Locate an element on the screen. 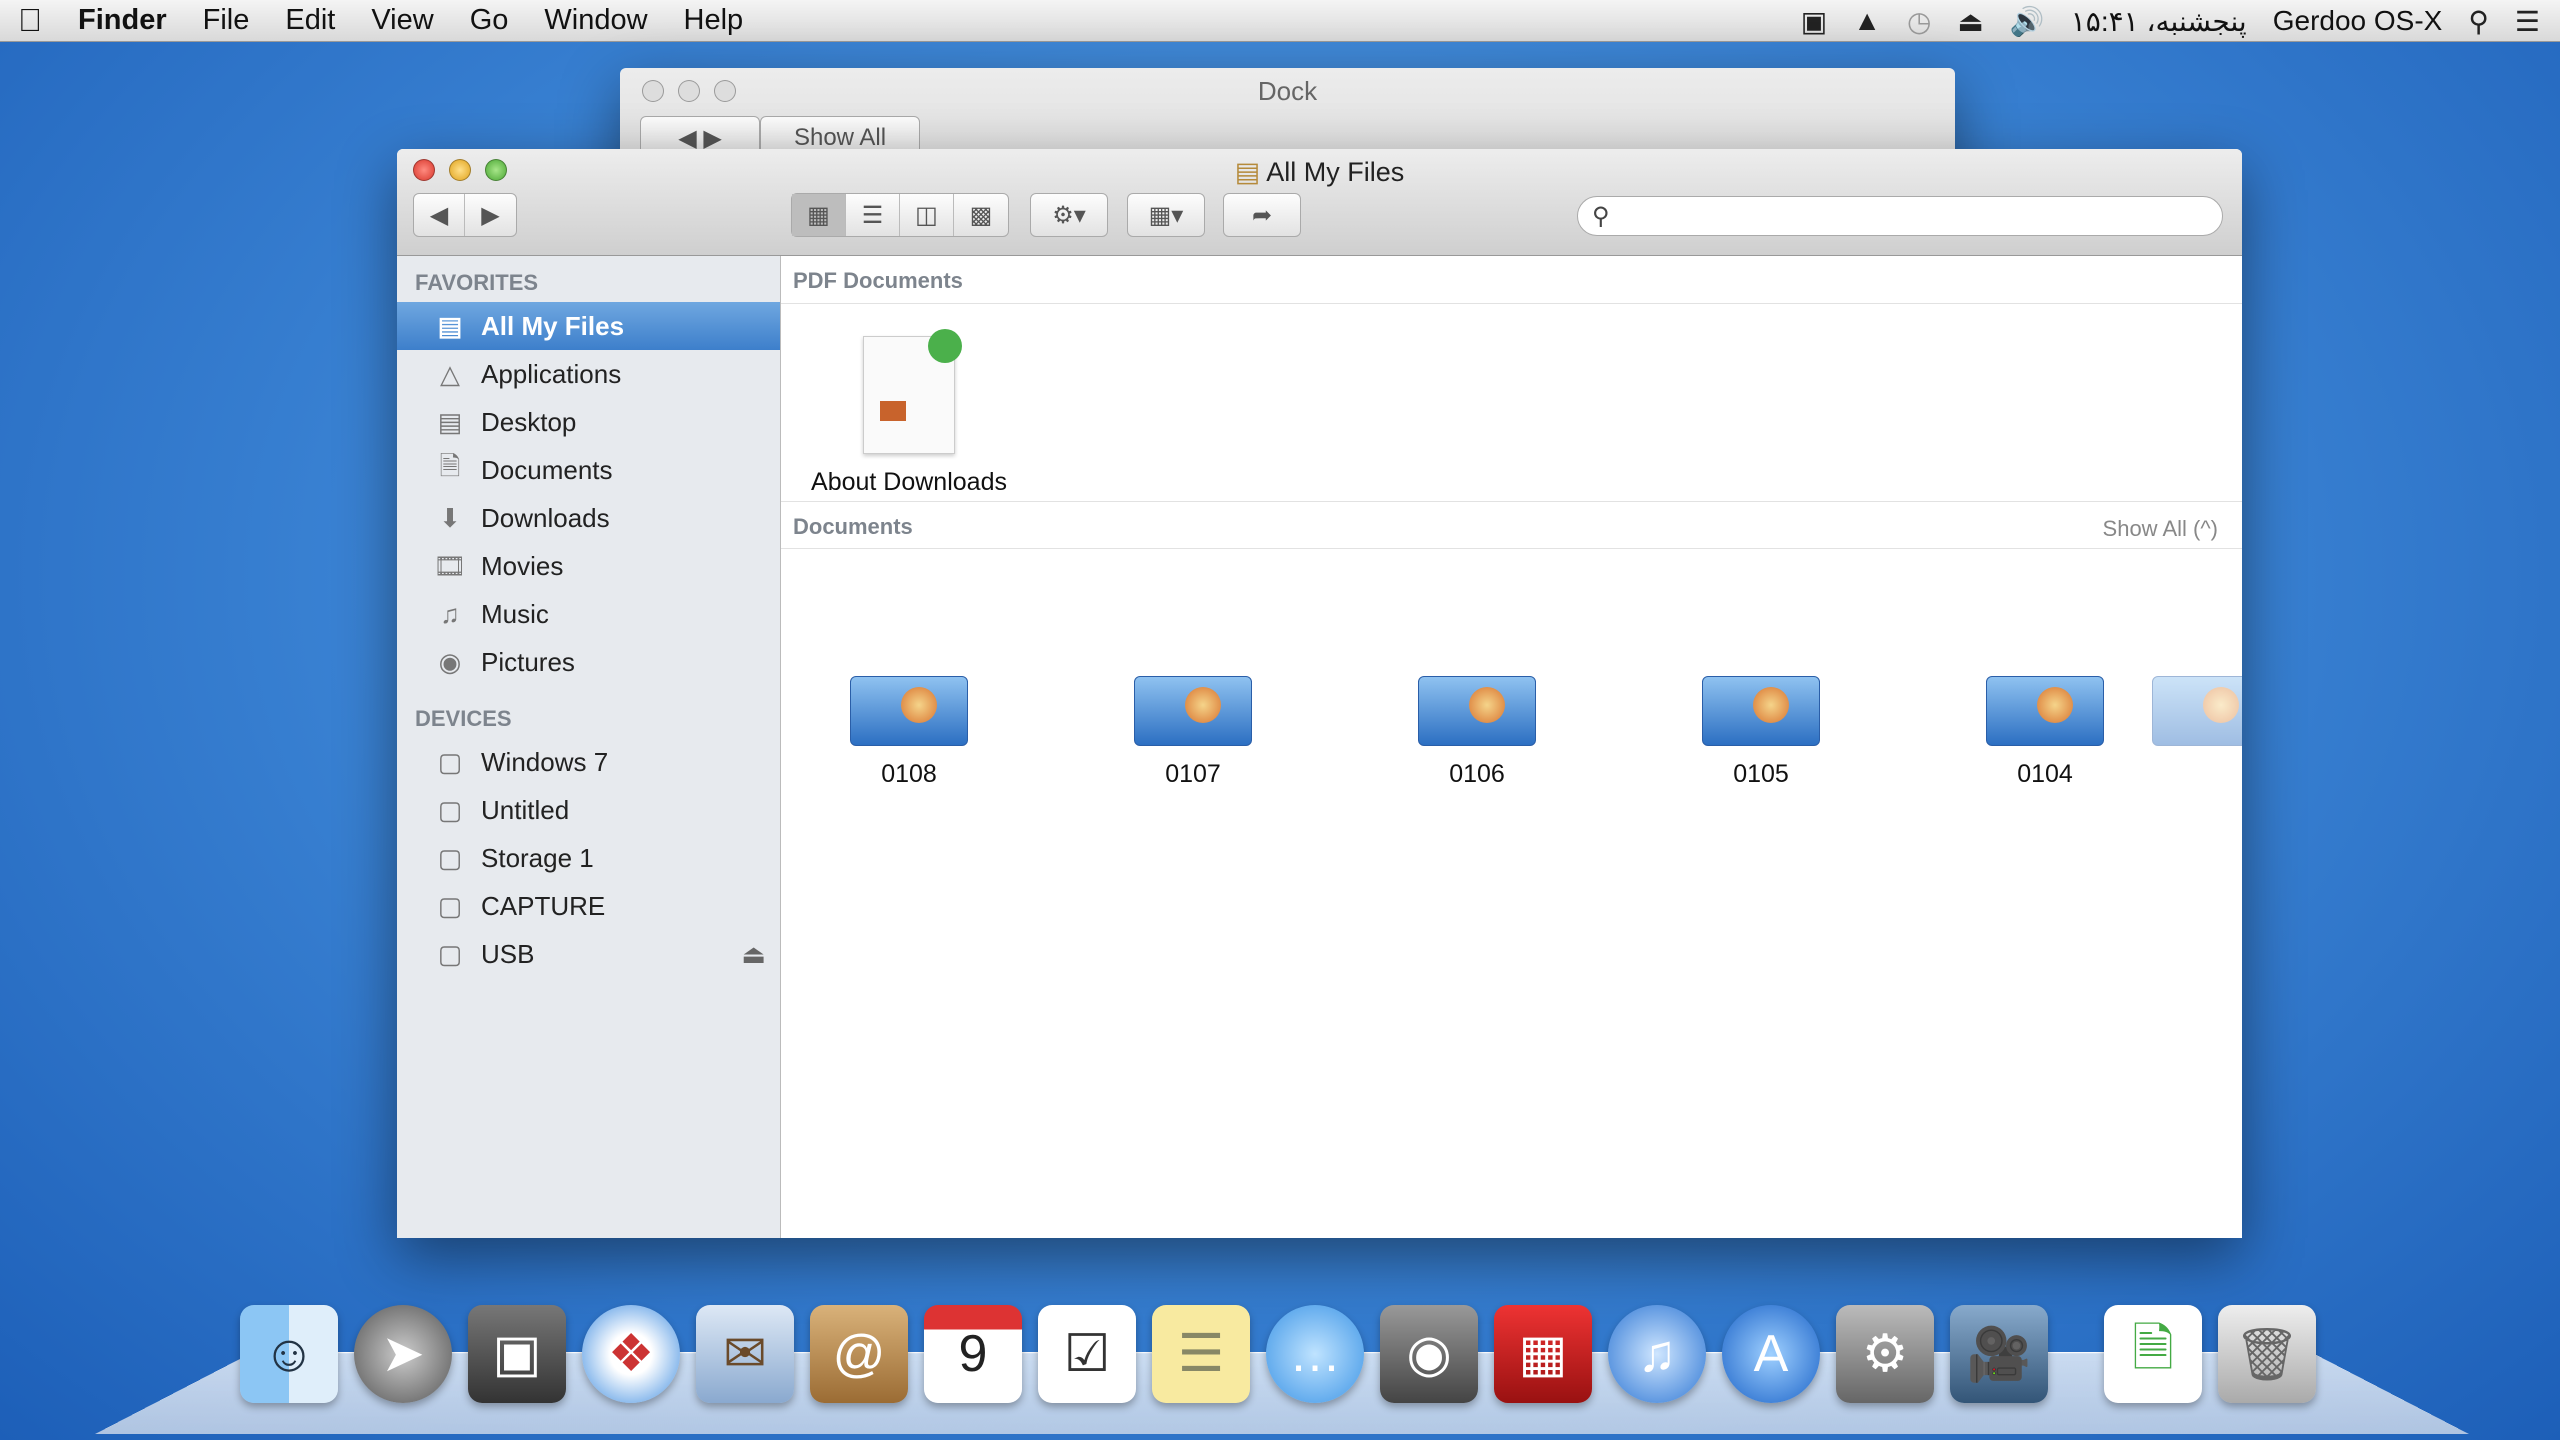  time-machine-icon: ◷ is located at coordinates (1919, 21).